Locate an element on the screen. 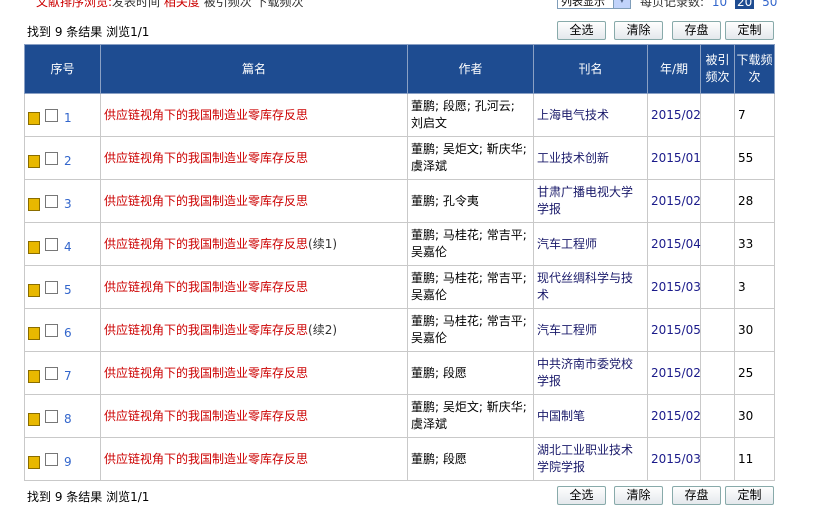 This screenshot has height=519, width=828. per-page: 每页记录数: 10 20 50 is located at coordinates (708, 5).